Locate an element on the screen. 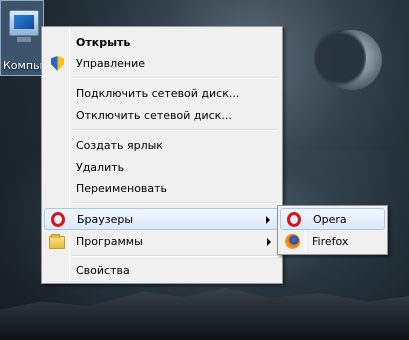 Image resolution: width=409 pixels, height=340 pixels. menu-item-label: Свойства is located at coordinates (103, 270).